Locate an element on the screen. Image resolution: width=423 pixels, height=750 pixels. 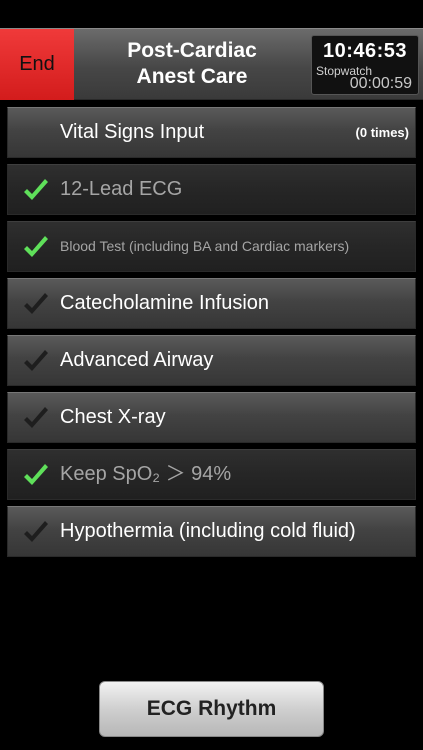
list-item-label: Chest X-ray is located at coordinates (113, 417).